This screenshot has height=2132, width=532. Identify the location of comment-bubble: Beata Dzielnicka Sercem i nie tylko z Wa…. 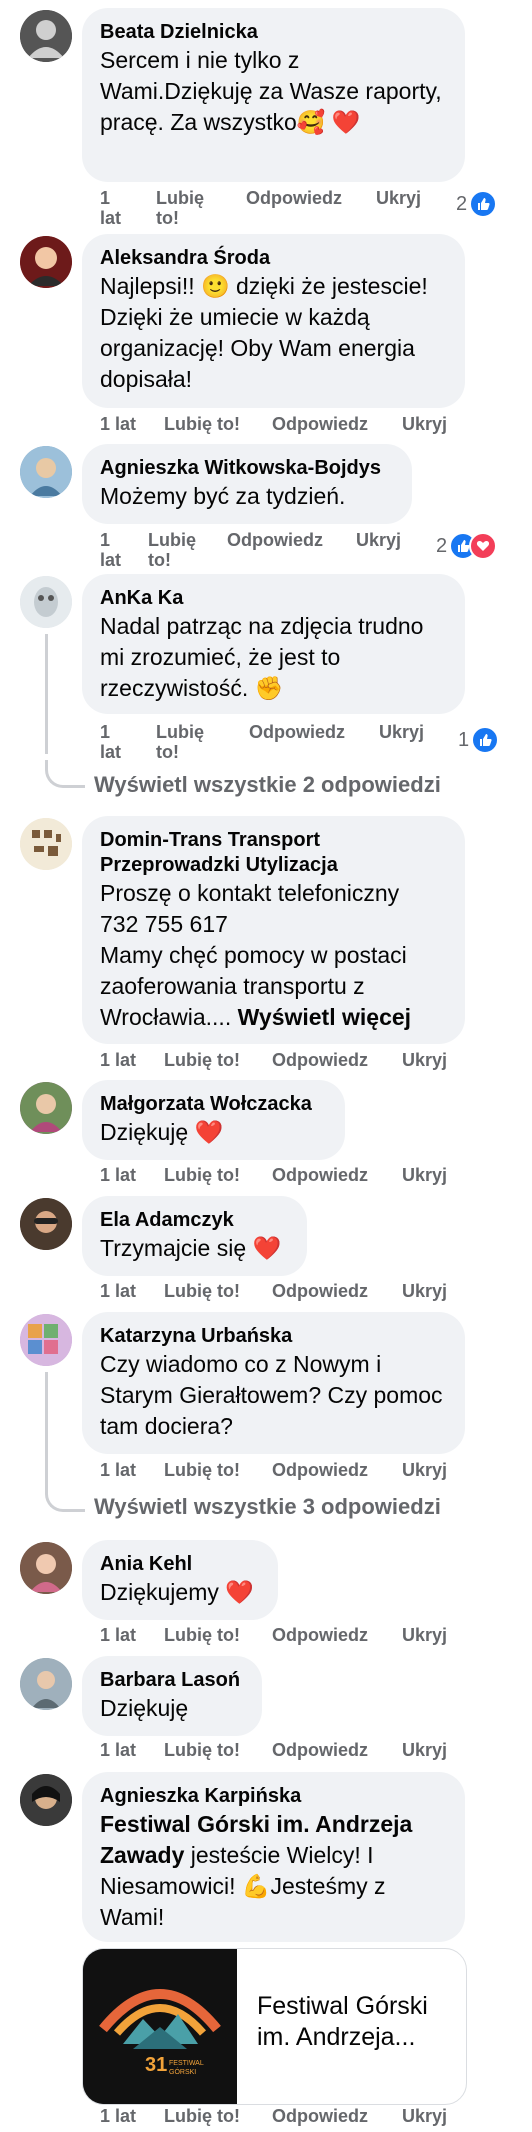
(273, 95).